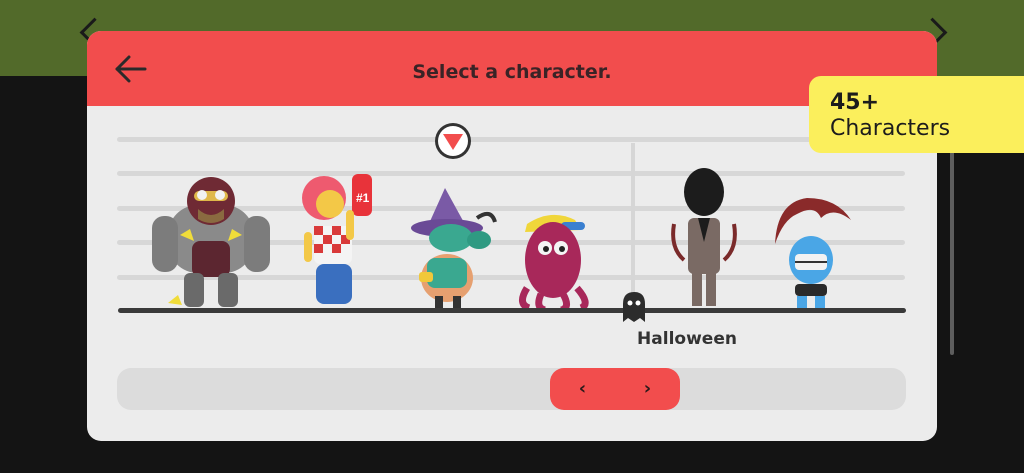 The image size is (1024, 473). Describe the element at coordinates (916, 114) in the screenshot. I see `character-count-badge: 45+ Characters` at that location.